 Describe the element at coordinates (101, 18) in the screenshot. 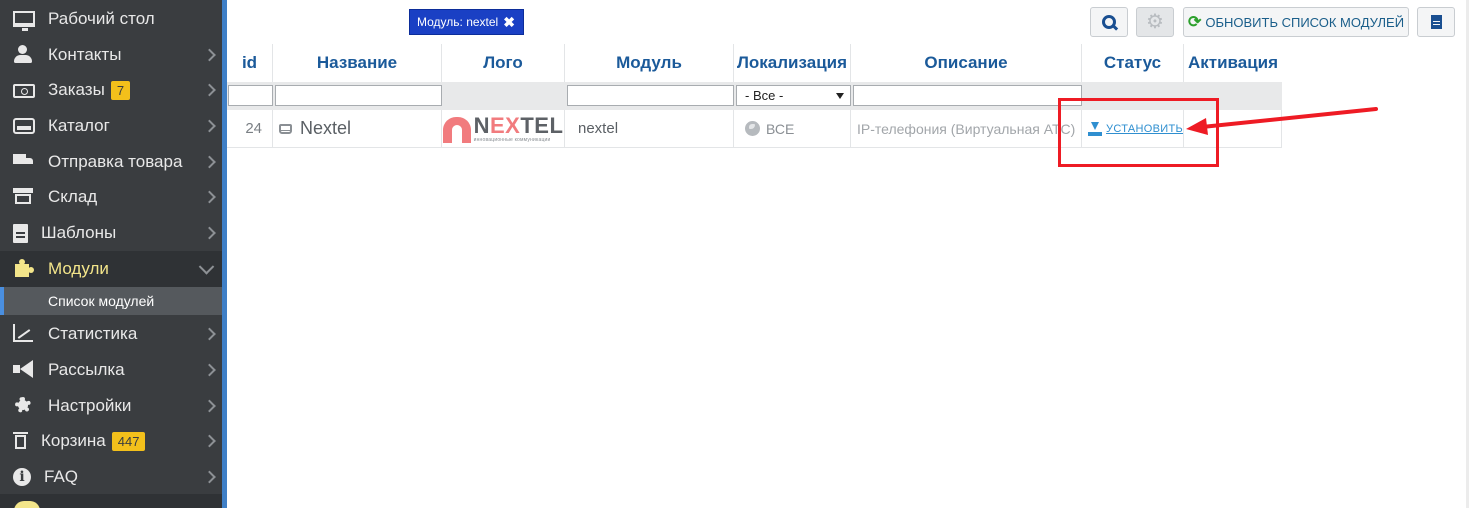

I see `sidebar-item-label: Рабочий стол` at that location.